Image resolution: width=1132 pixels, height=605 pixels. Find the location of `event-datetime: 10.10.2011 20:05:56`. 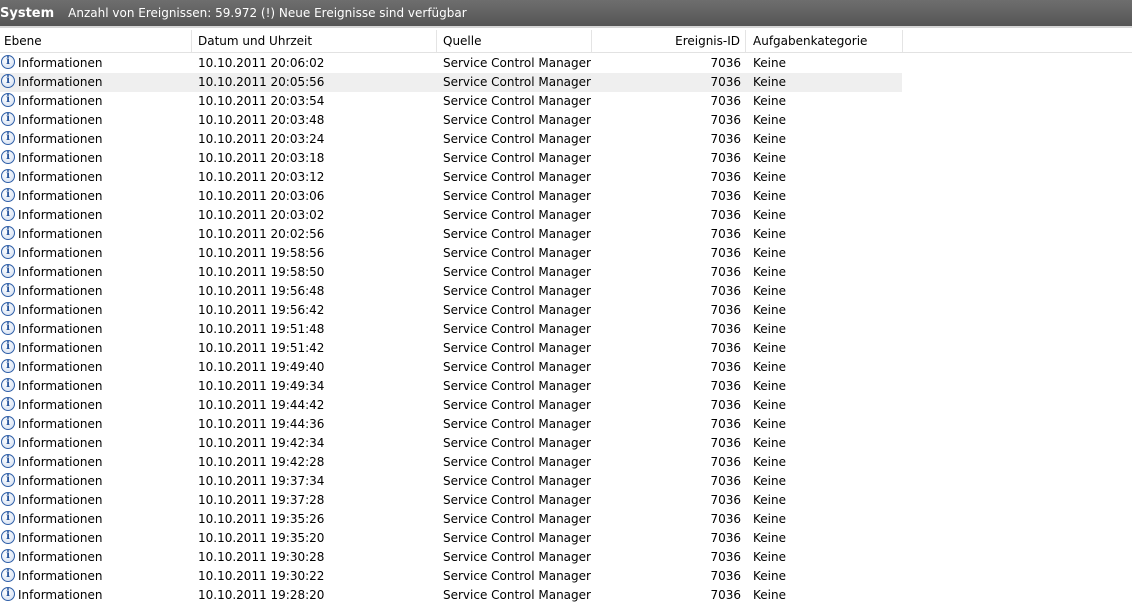

event-datetime: 10.10.2011 20:05:56 is located at coordinates (261, 82).